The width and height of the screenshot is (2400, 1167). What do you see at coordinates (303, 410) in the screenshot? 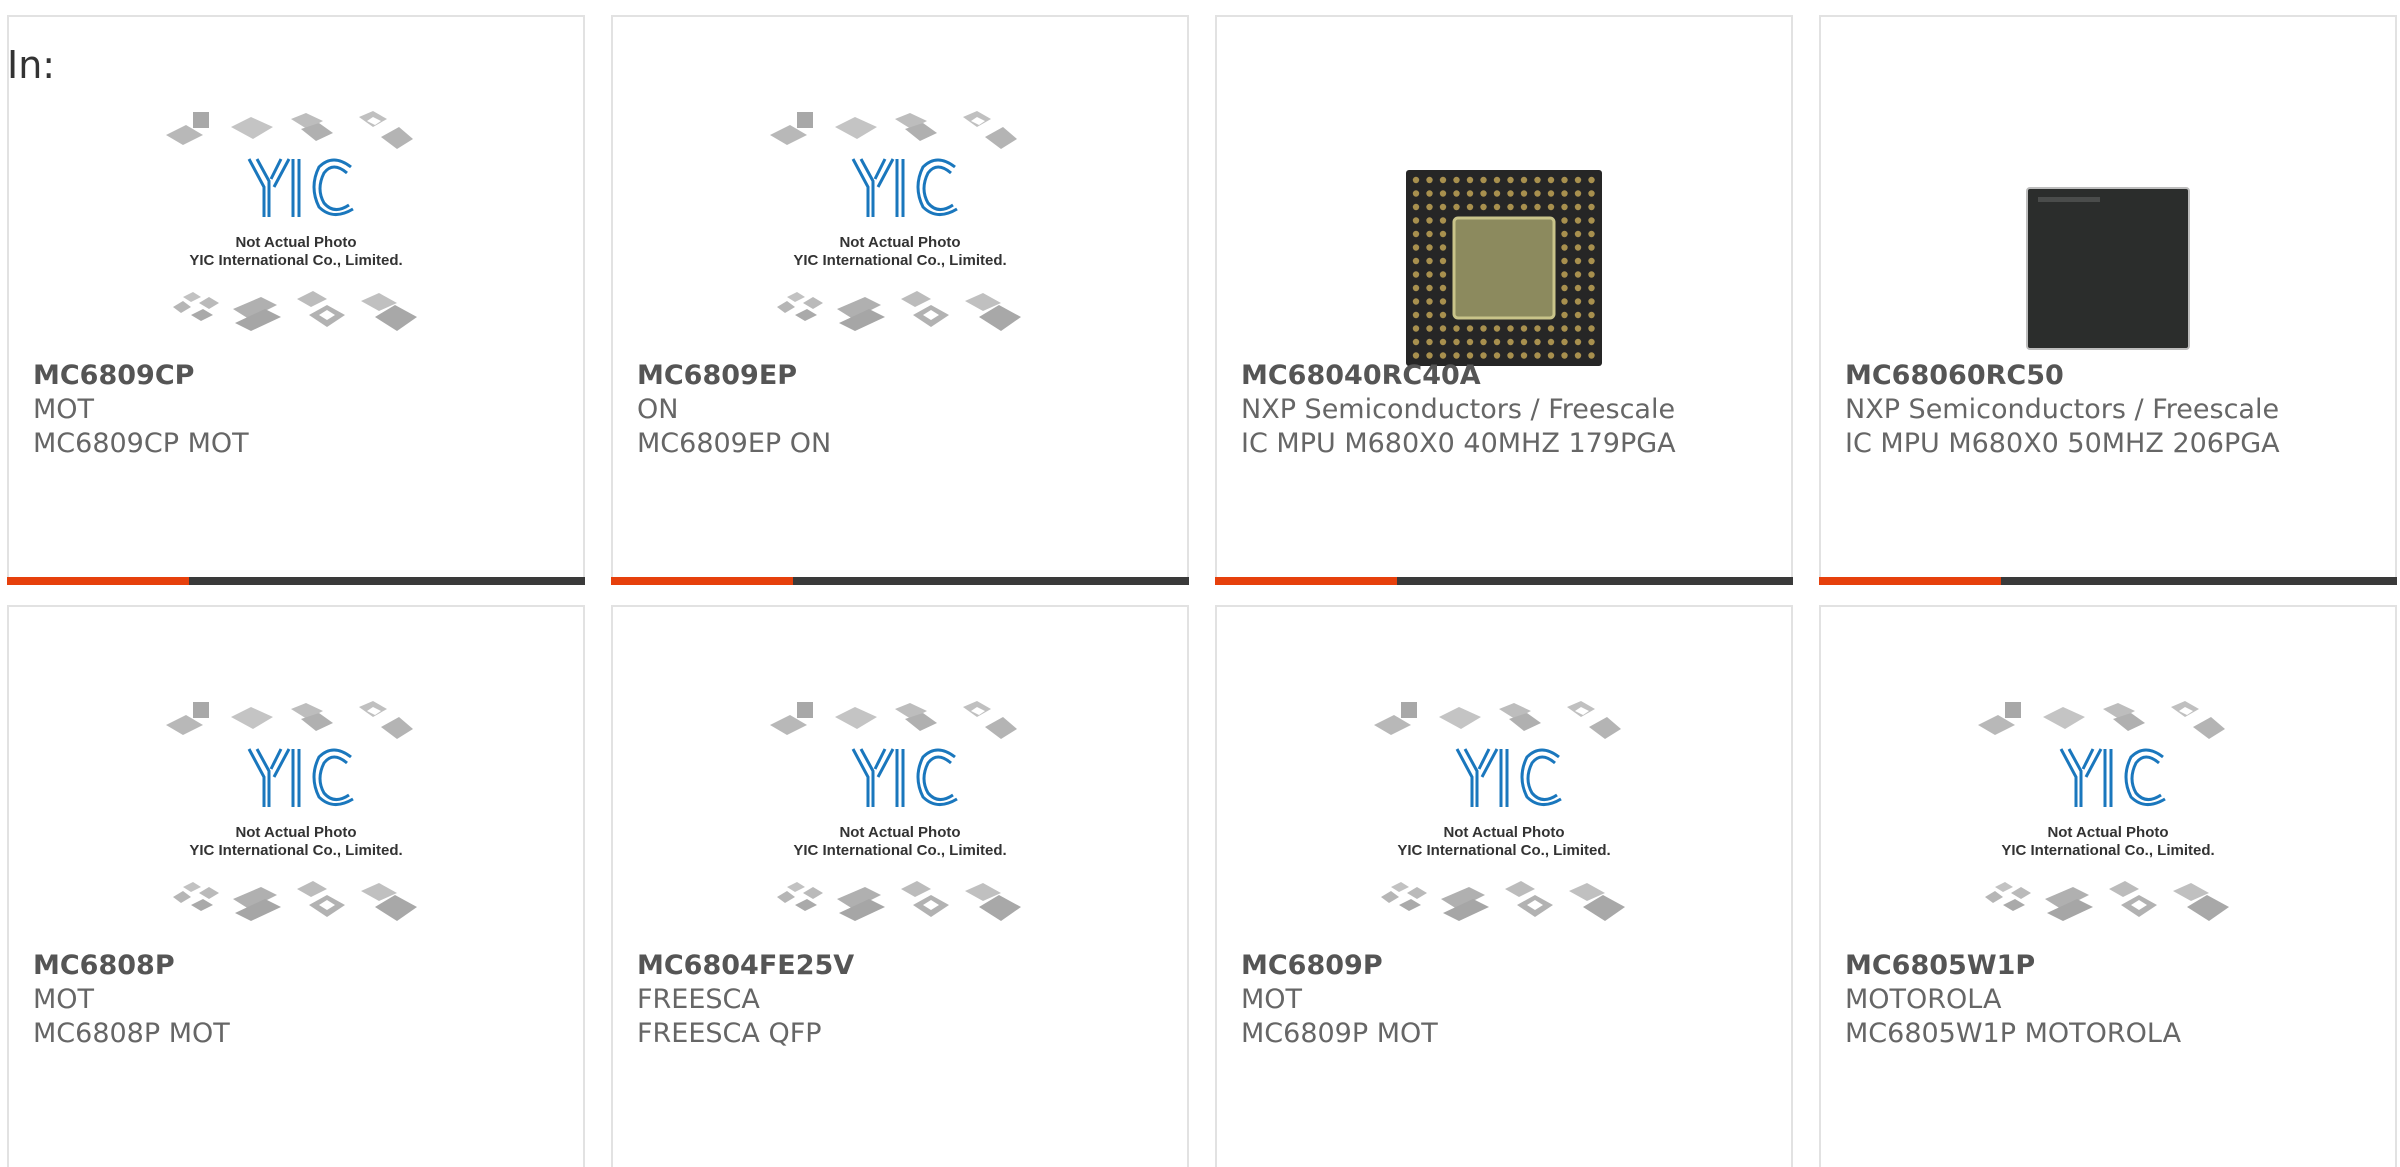
I see `product-info: MC6809CP MOT MC6809CP MOT` at bounding box center [303, 410].